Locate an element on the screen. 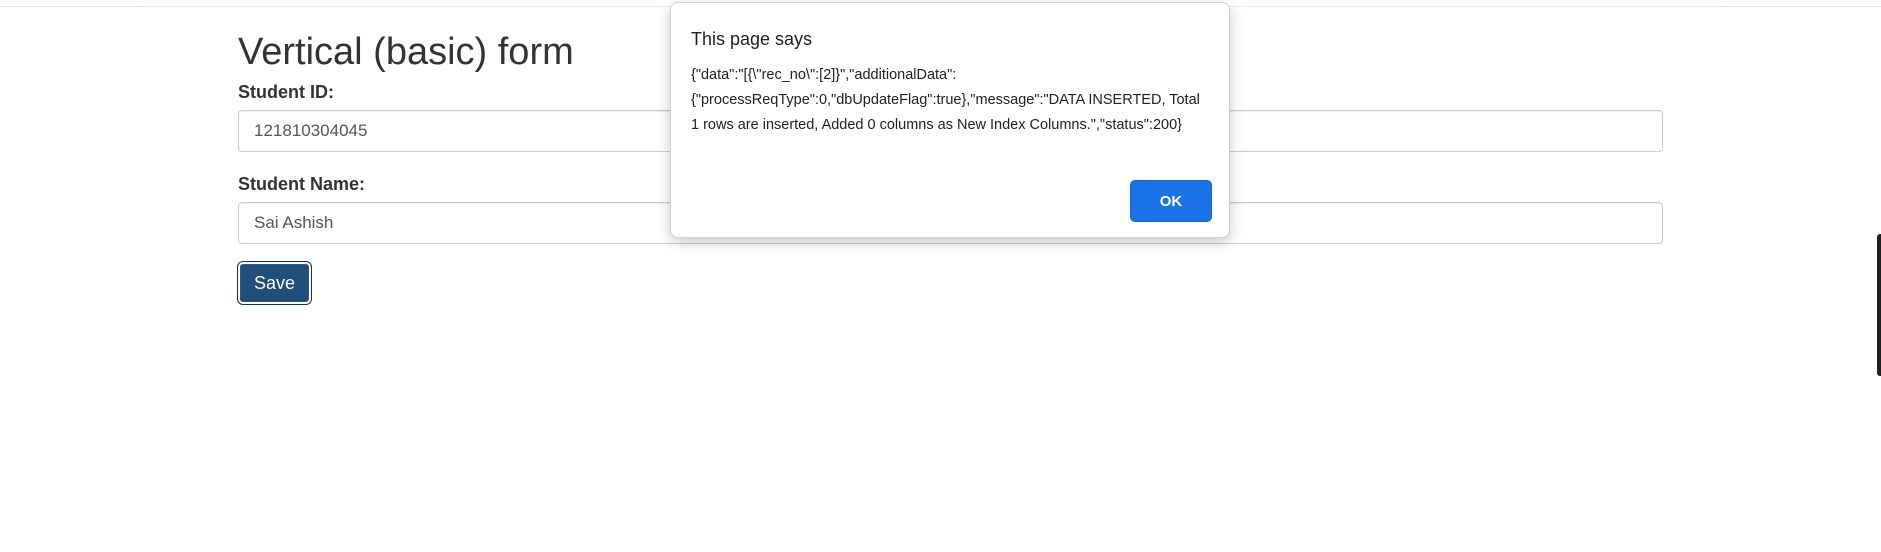 Image resolution: width=1881 pixels, height=552 pixels. scrollbar-handle is located at coordinates (1879, 305).